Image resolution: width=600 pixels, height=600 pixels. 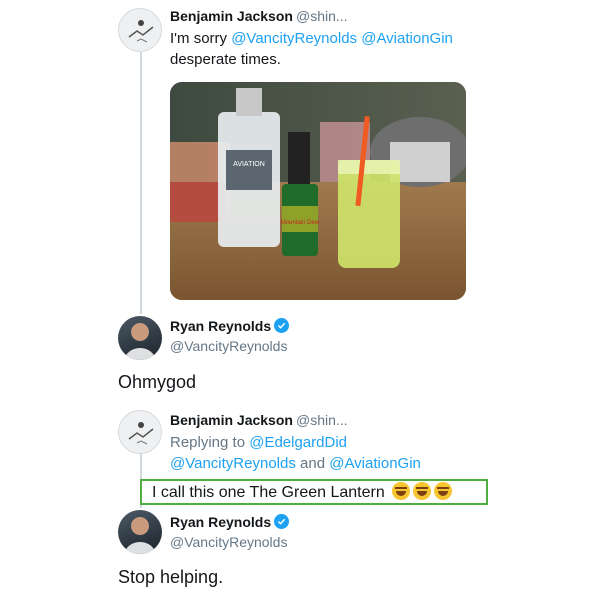 I want to click on replying-to-label: Replying to, so click(x=210, y=442).